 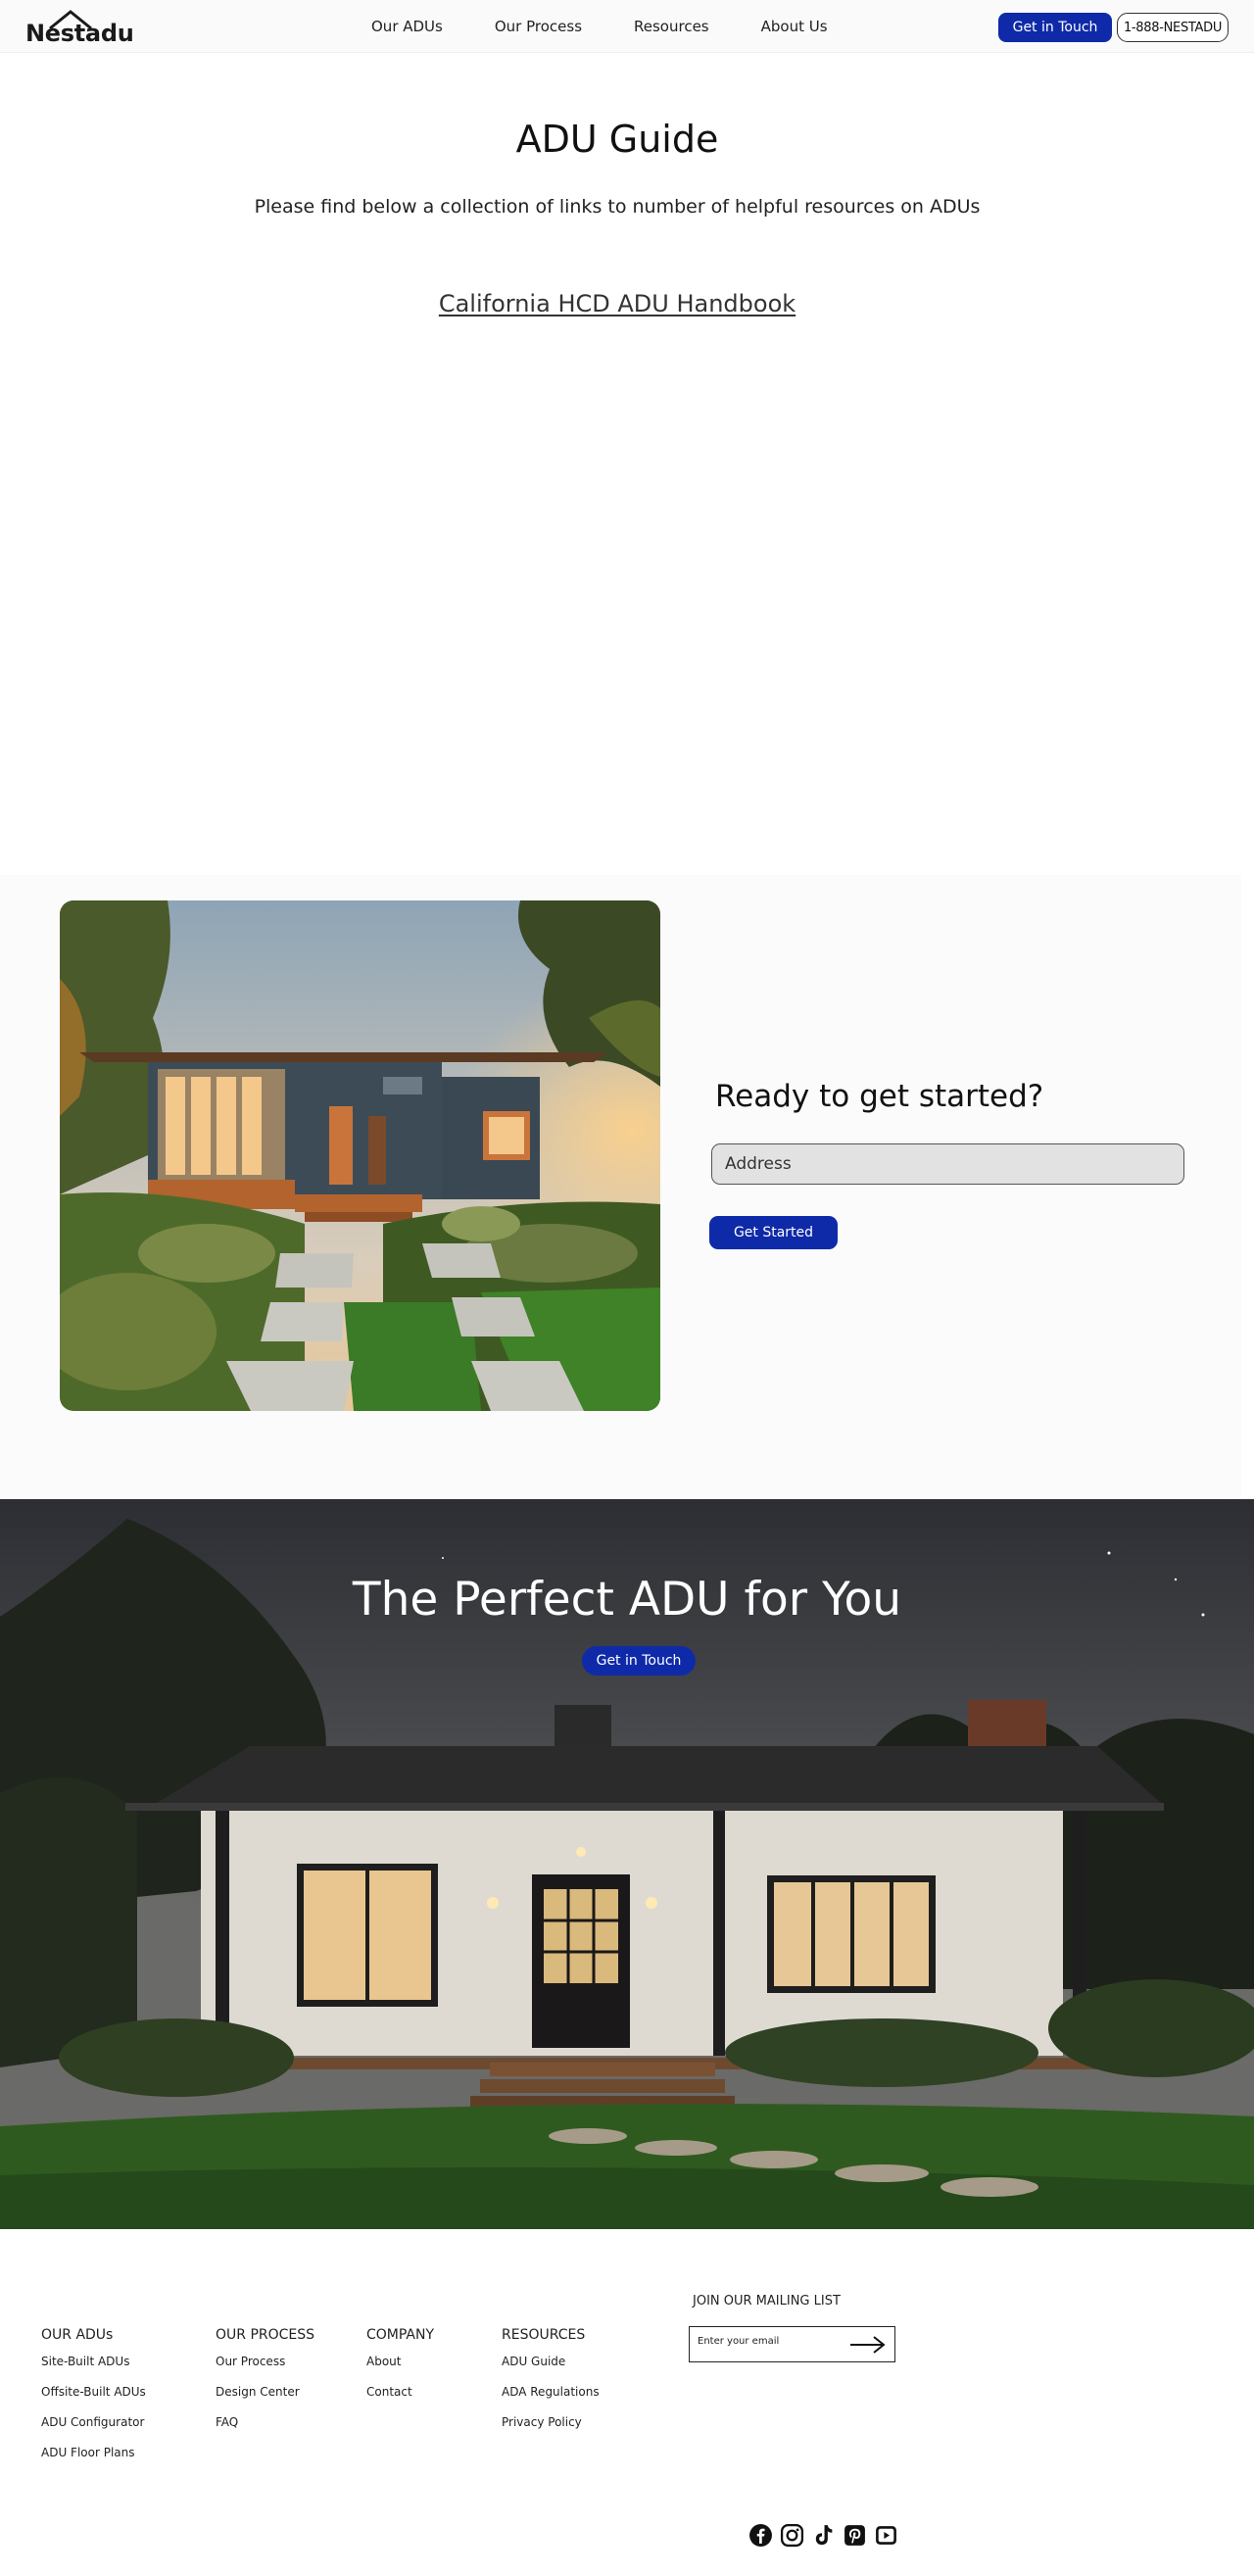 What do you see at coordinates (771, 2341) in the screenshot?
I see `email-field` at bounding box center [771, 2341].